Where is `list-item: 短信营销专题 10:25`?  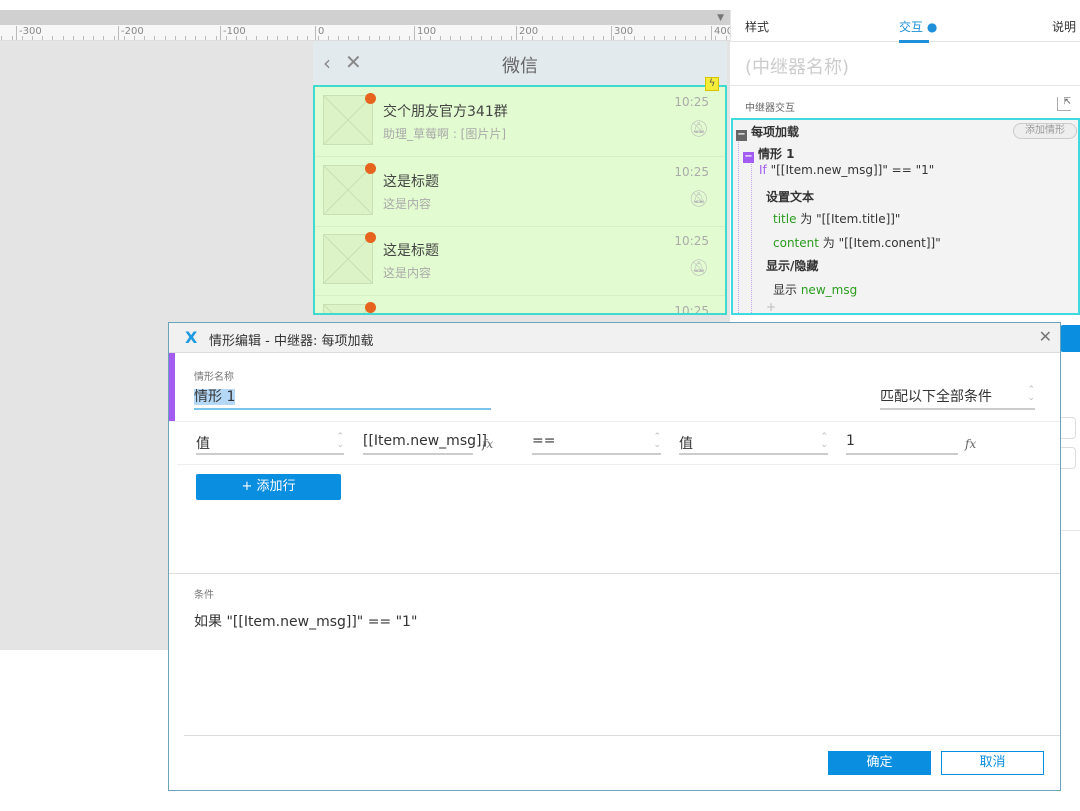
list-item: 短信营销专题 10:25 is located at coordinates (520, 305).